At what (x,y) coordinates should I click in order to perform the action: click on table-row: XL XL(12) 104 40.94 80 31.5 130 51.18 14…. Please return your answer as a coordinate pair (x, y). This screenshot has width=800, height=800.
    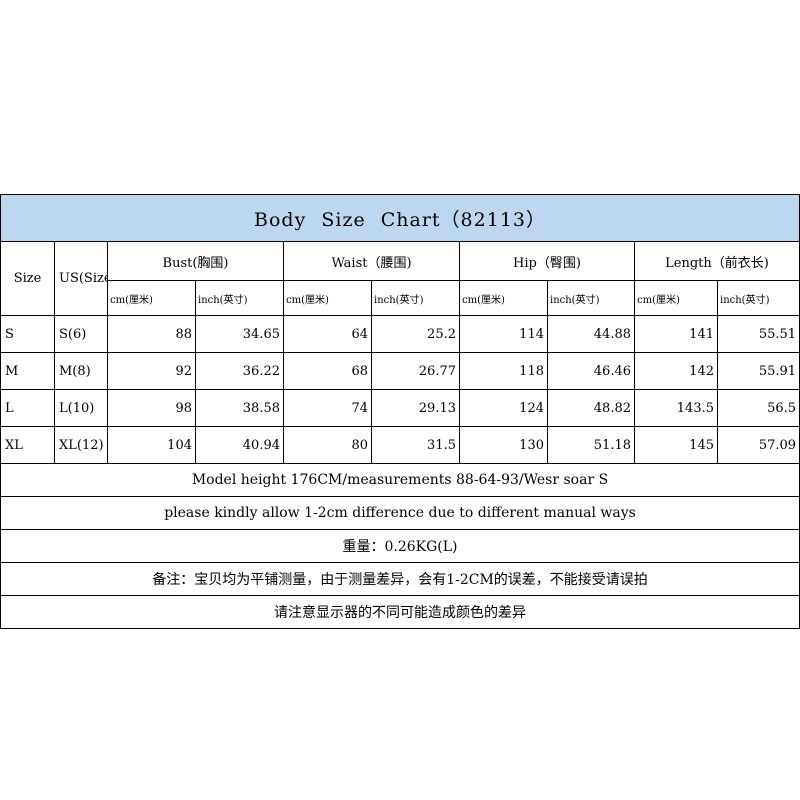
    Looking at the image, I should click on (400, 445).